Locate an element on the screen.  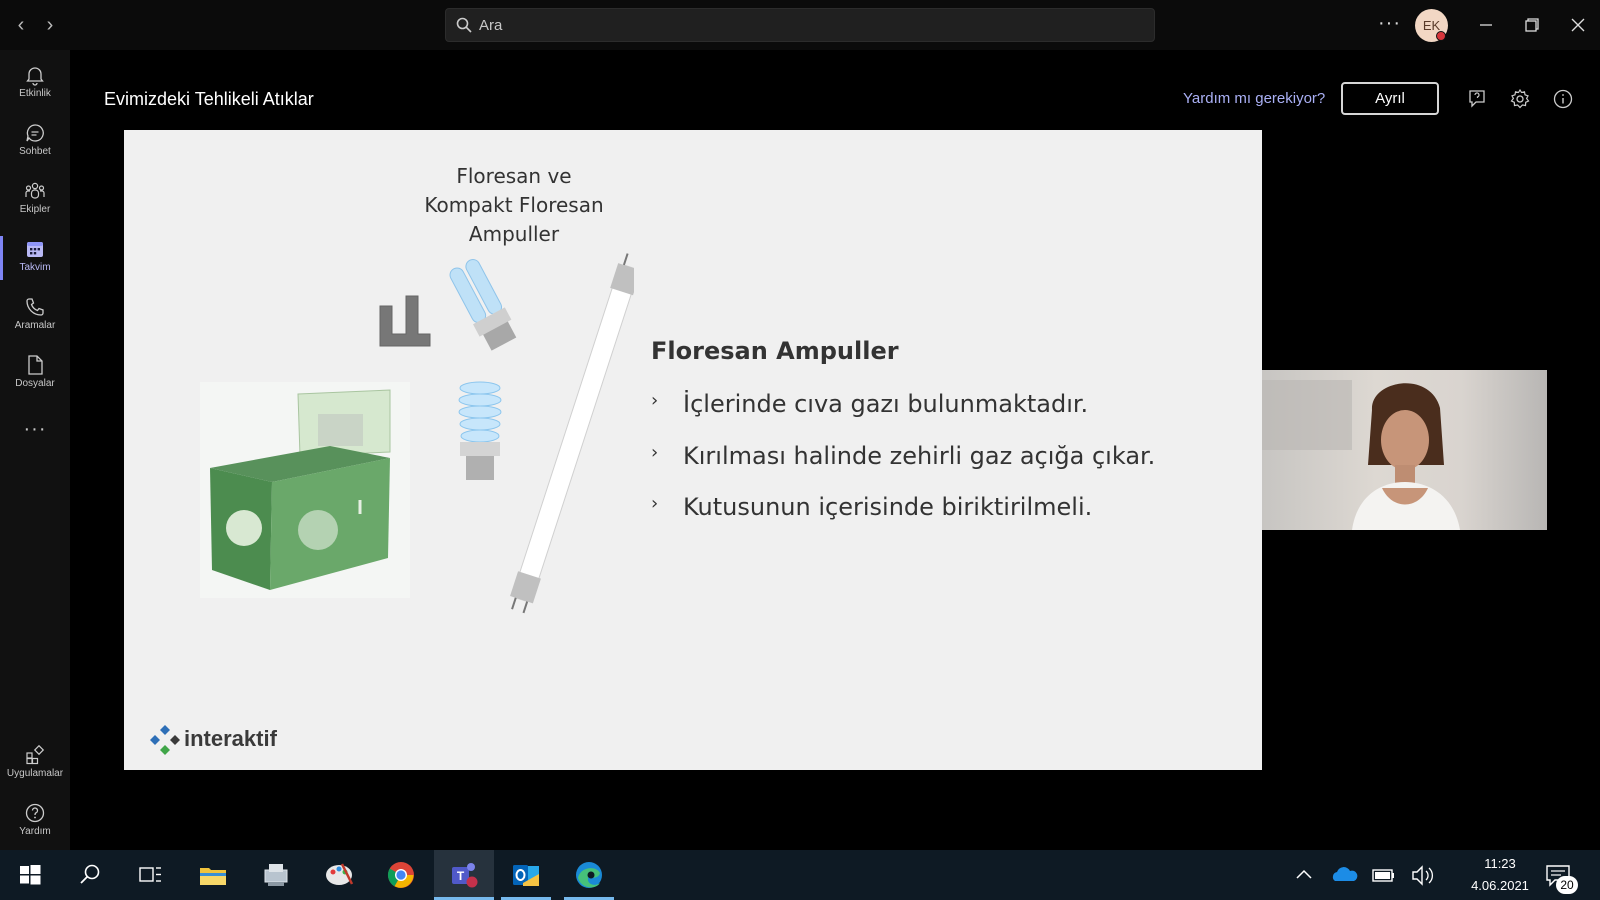
rail-item-chat: Sohbet is located at coordinates (35, 142).